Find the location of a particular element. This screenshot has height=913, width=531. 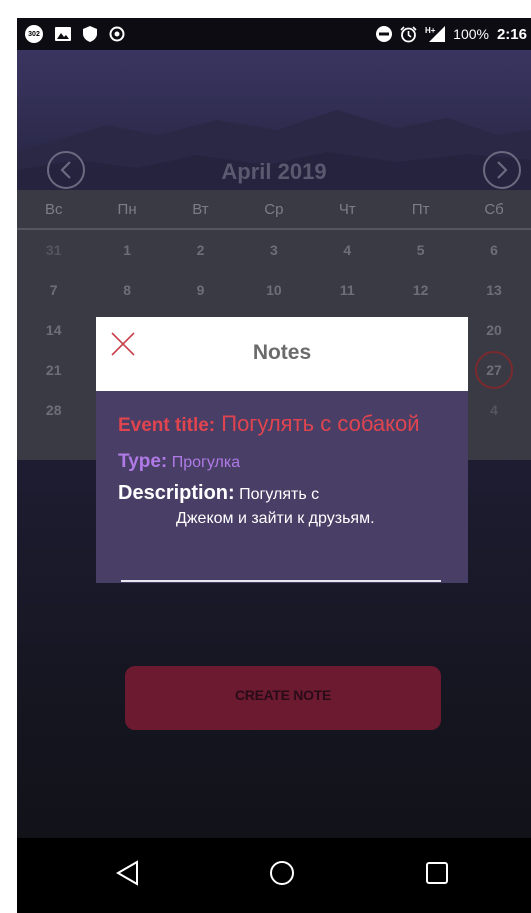

status-bar: 302 H+ 100% 2:16 is located at coordinates (274, 34).